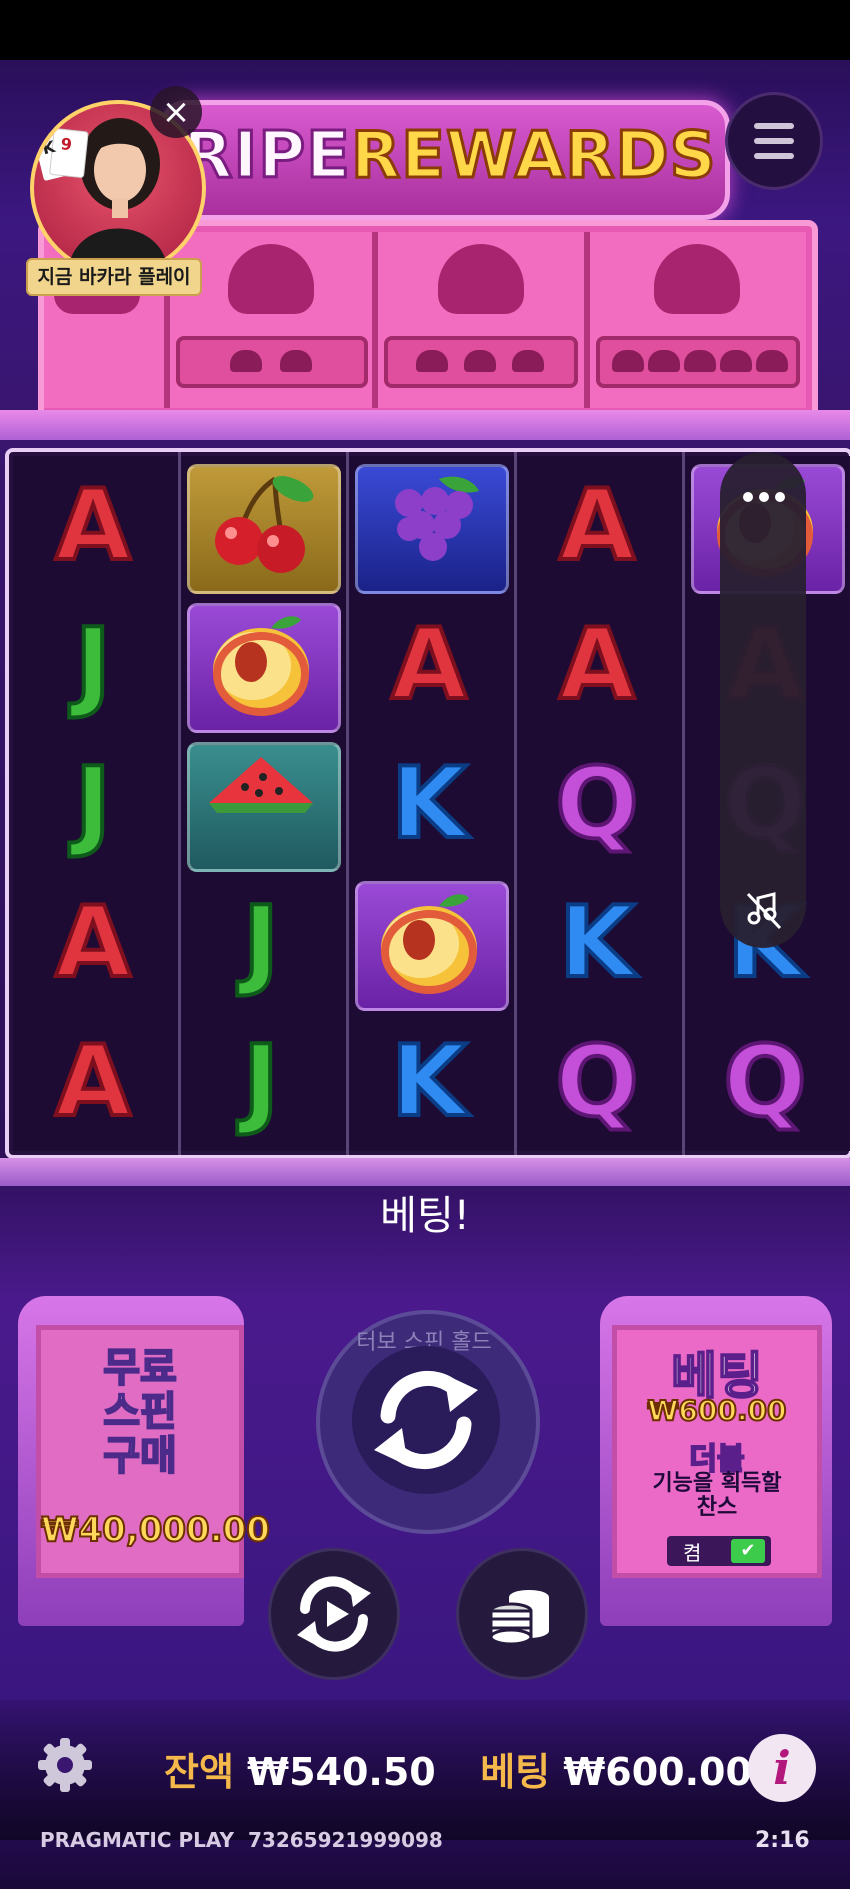  I want to click on svg-text: 9, so click(66, 144).